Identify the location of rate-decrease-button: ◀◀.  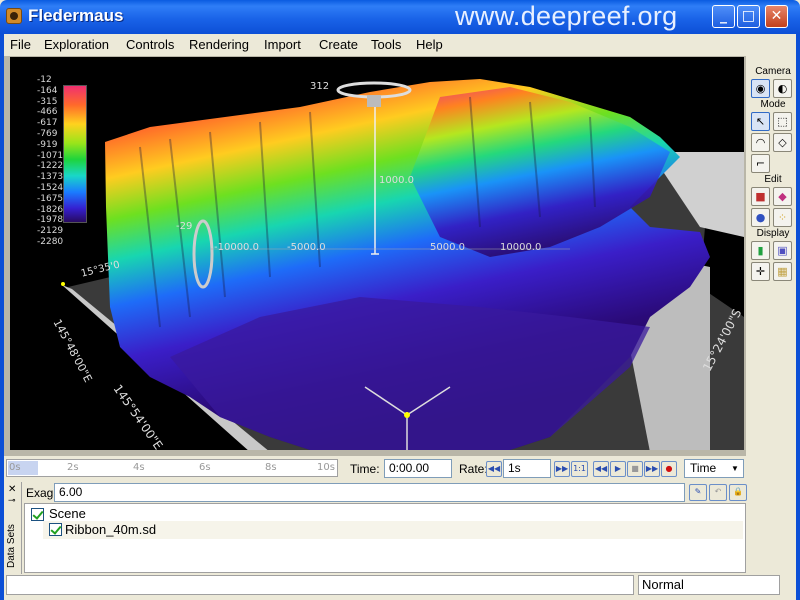
(494, 469).